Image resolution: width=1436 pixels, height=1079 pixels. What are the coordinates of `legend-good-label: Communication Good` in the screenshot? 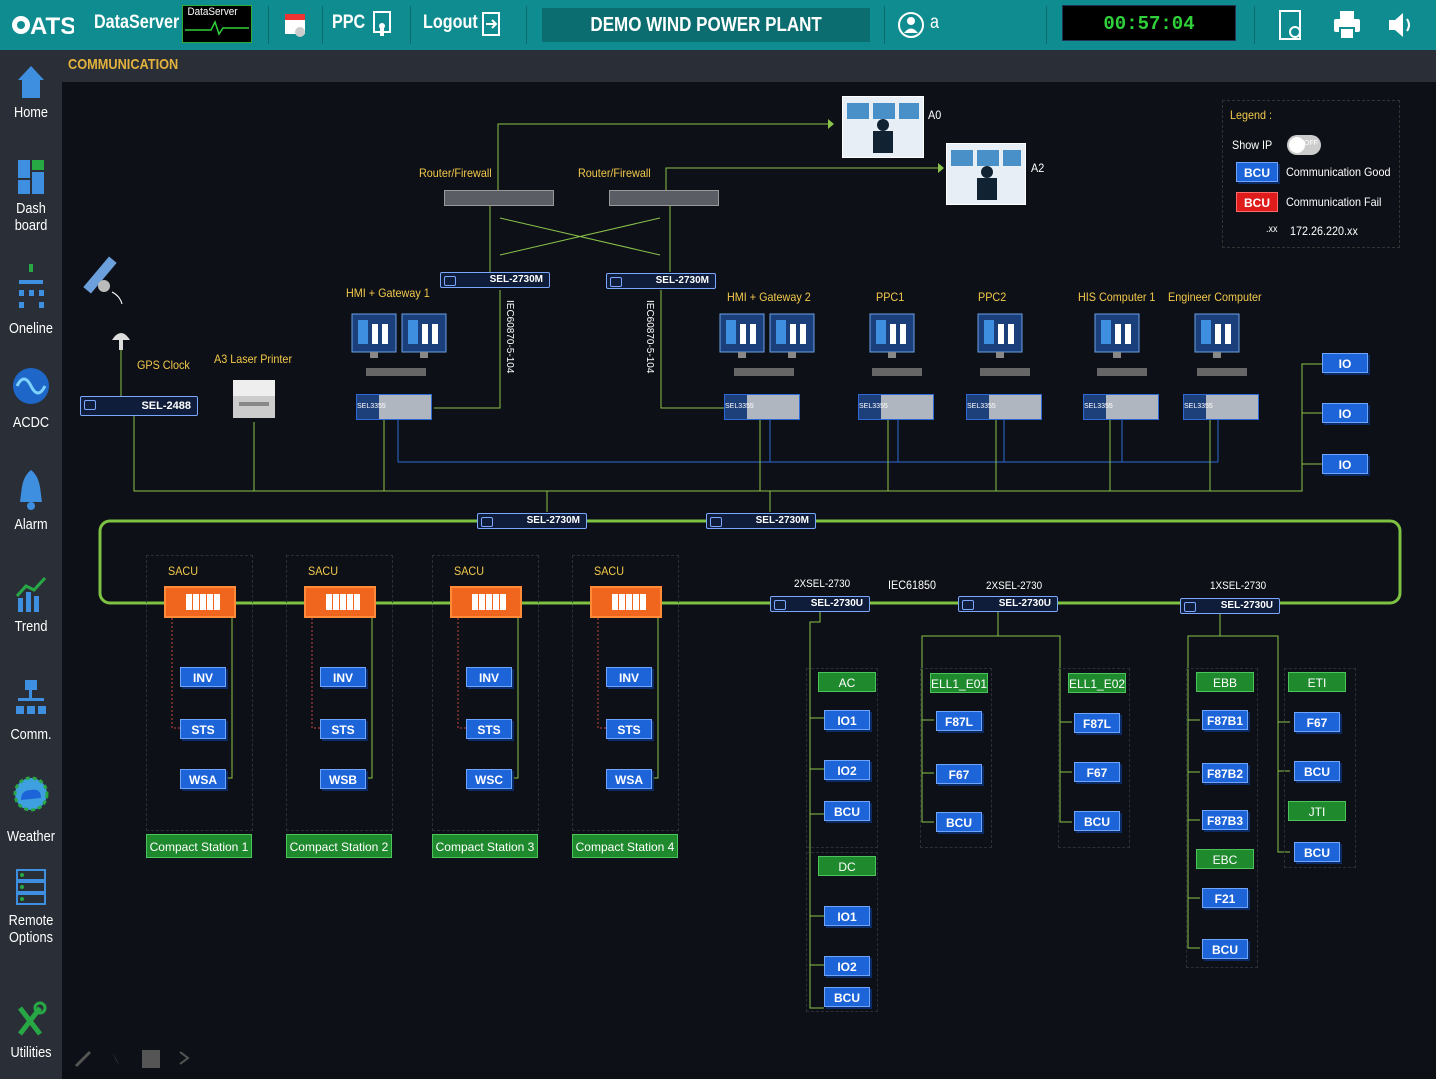 It's located at (1338, 172).